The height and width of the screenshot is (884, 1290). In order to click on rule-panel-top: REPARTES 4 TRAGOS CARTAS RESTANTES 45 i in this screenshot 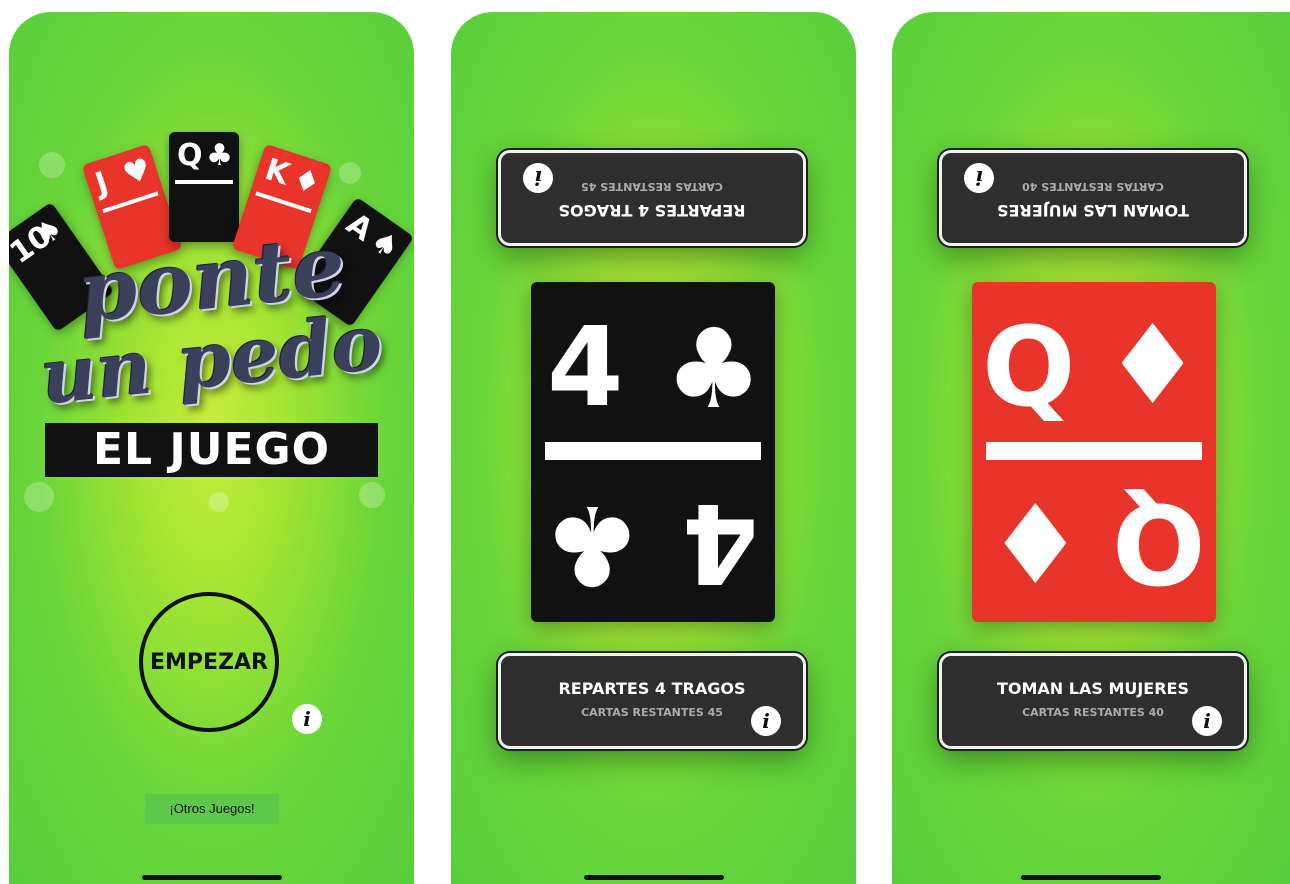, I will do `click(652, 198)`.